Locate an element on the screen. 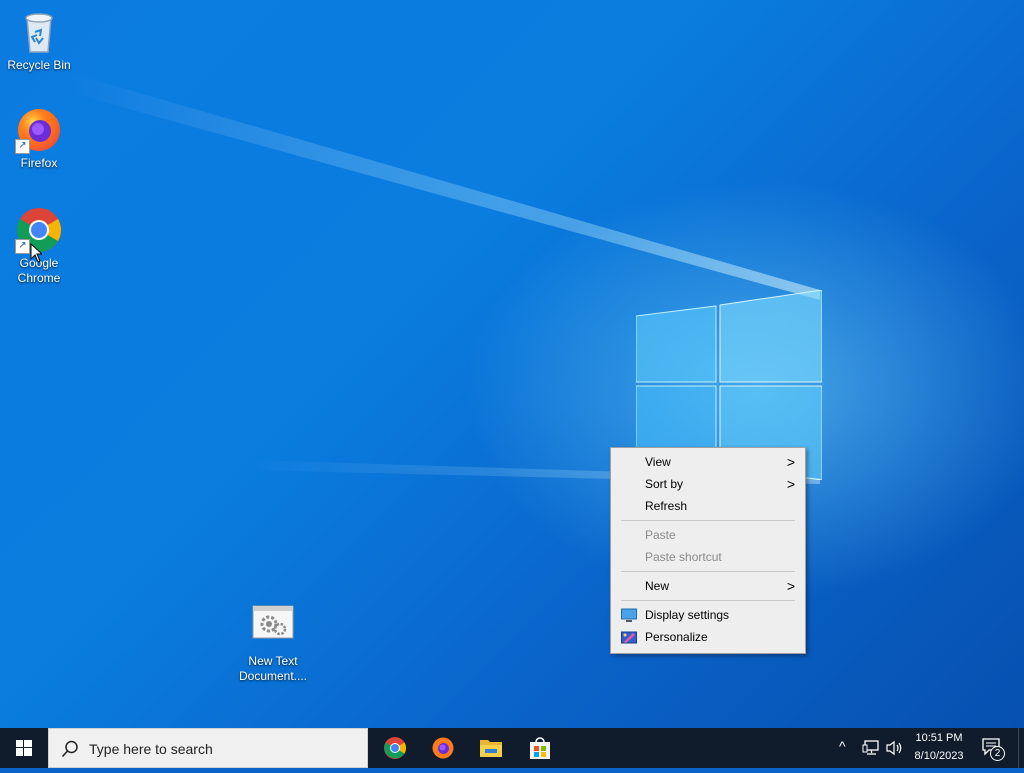 The height and width of the screenshot is (773, 1024). file-explorer-icon is located at coordinates (491, 748).